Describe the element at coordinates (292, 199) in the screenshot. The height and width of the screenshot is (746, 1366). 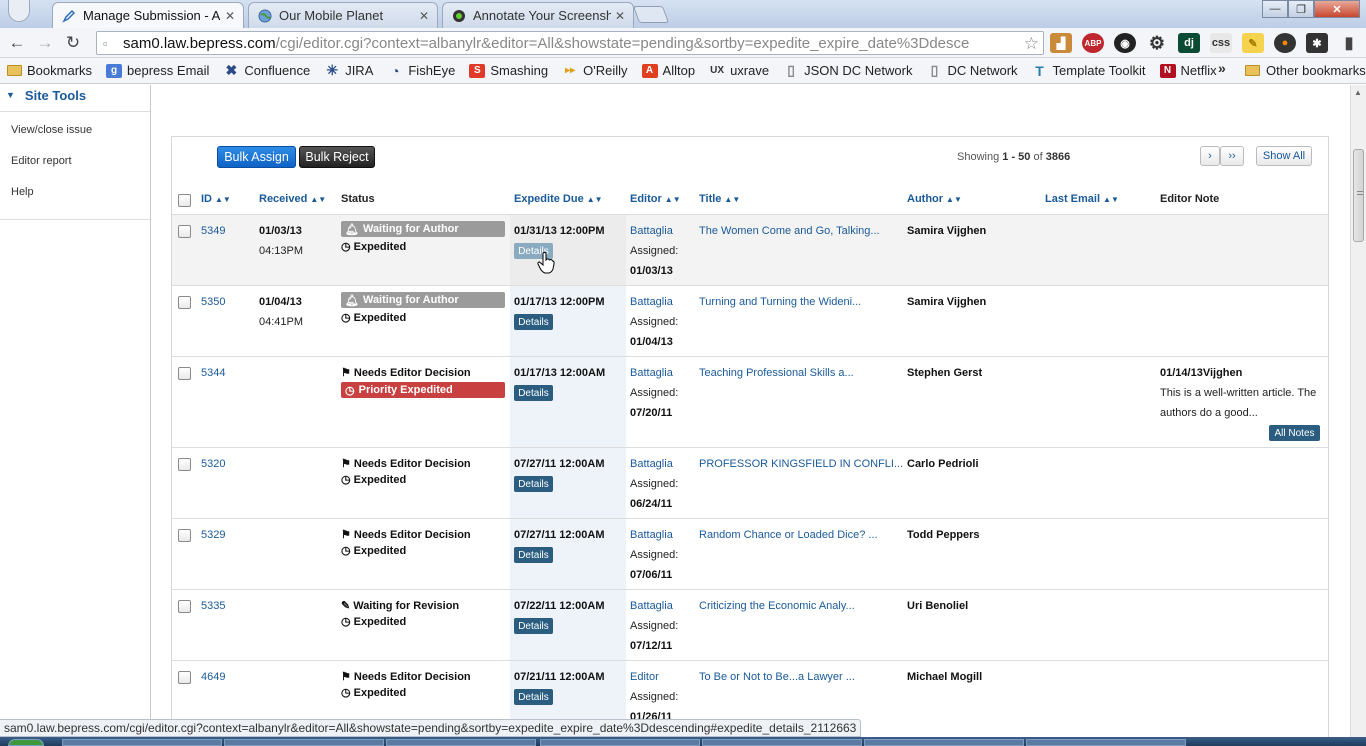
I see `header-received: Received ▲▼` at that location.